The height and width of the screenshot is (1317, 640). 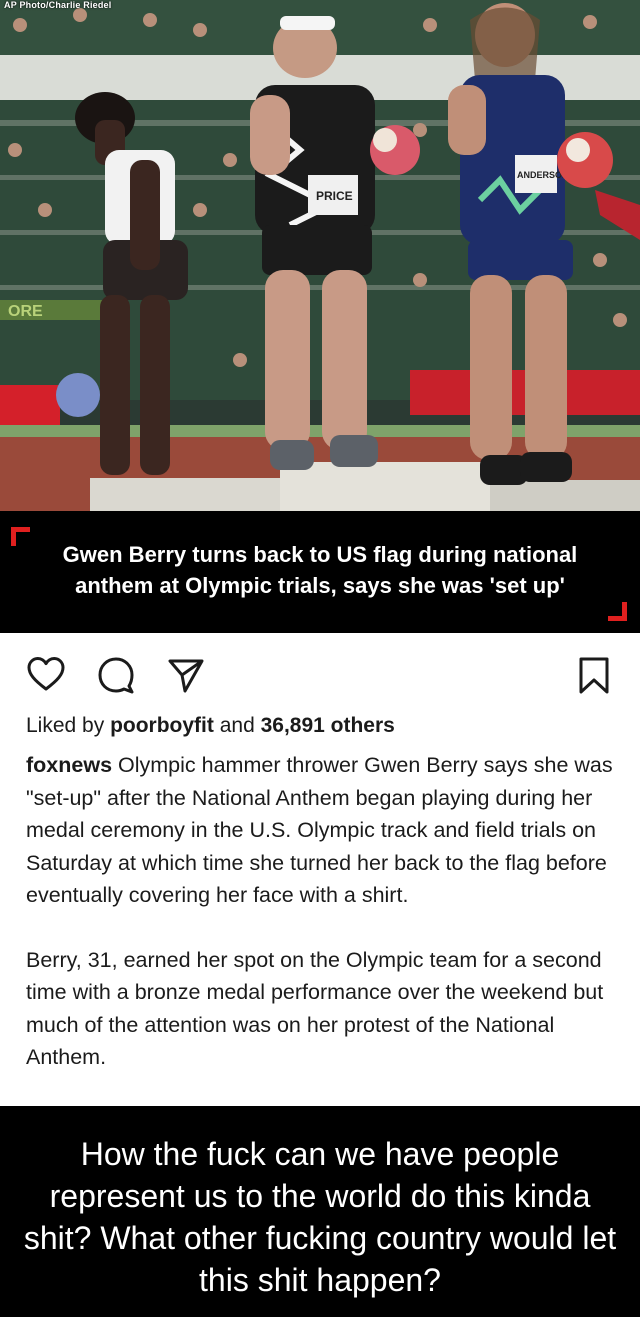 What do you see at coordinates (320, 672) in the screenshot?
I see `post-action-bar` at bounding box center [320, 672].